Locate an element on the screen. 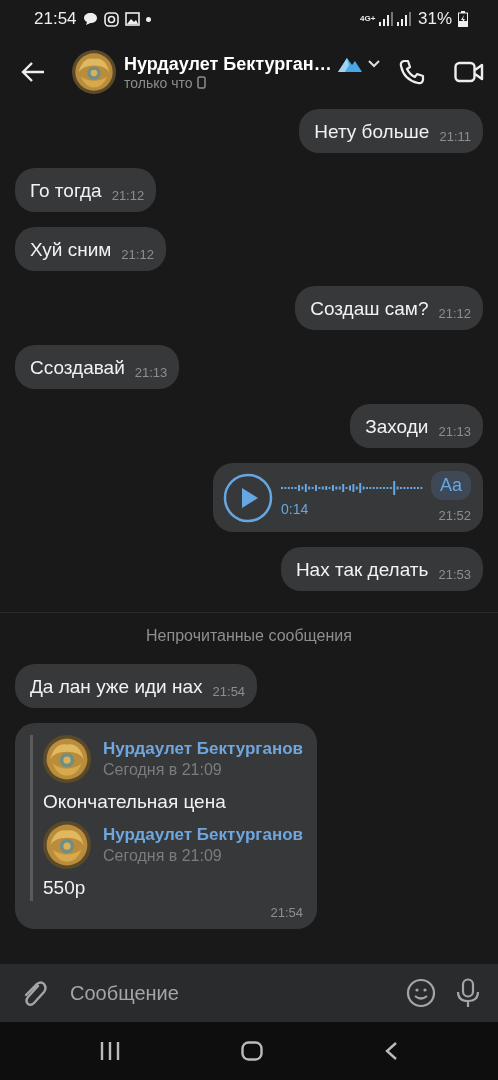 The height and width of the screenshot is (1080, 498). message-composer: Сообщение is located at coordinates (249, 993).